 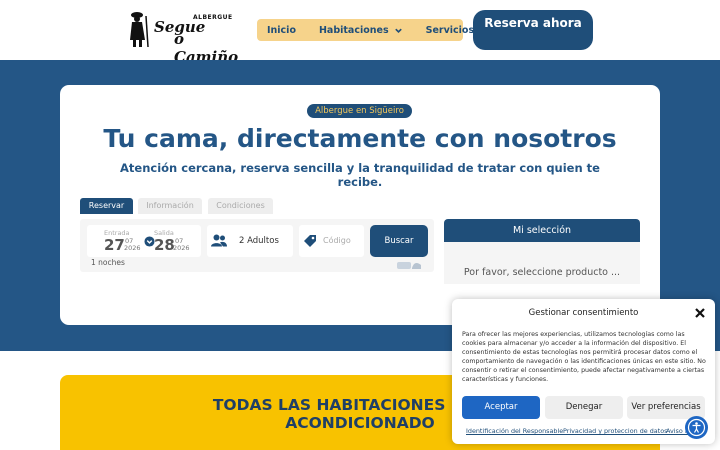 I want to click on tag-icon, so click(x=310, y=241).